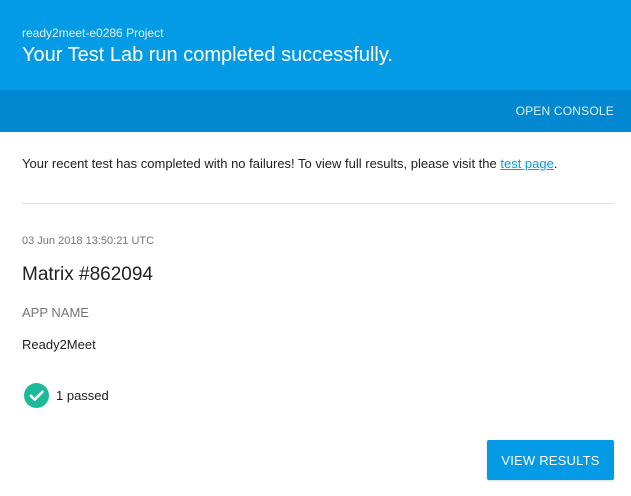 The height and width of the screenshot is (496, 631). I want to click on app-name-label: APP NAME, so click(55, 312).